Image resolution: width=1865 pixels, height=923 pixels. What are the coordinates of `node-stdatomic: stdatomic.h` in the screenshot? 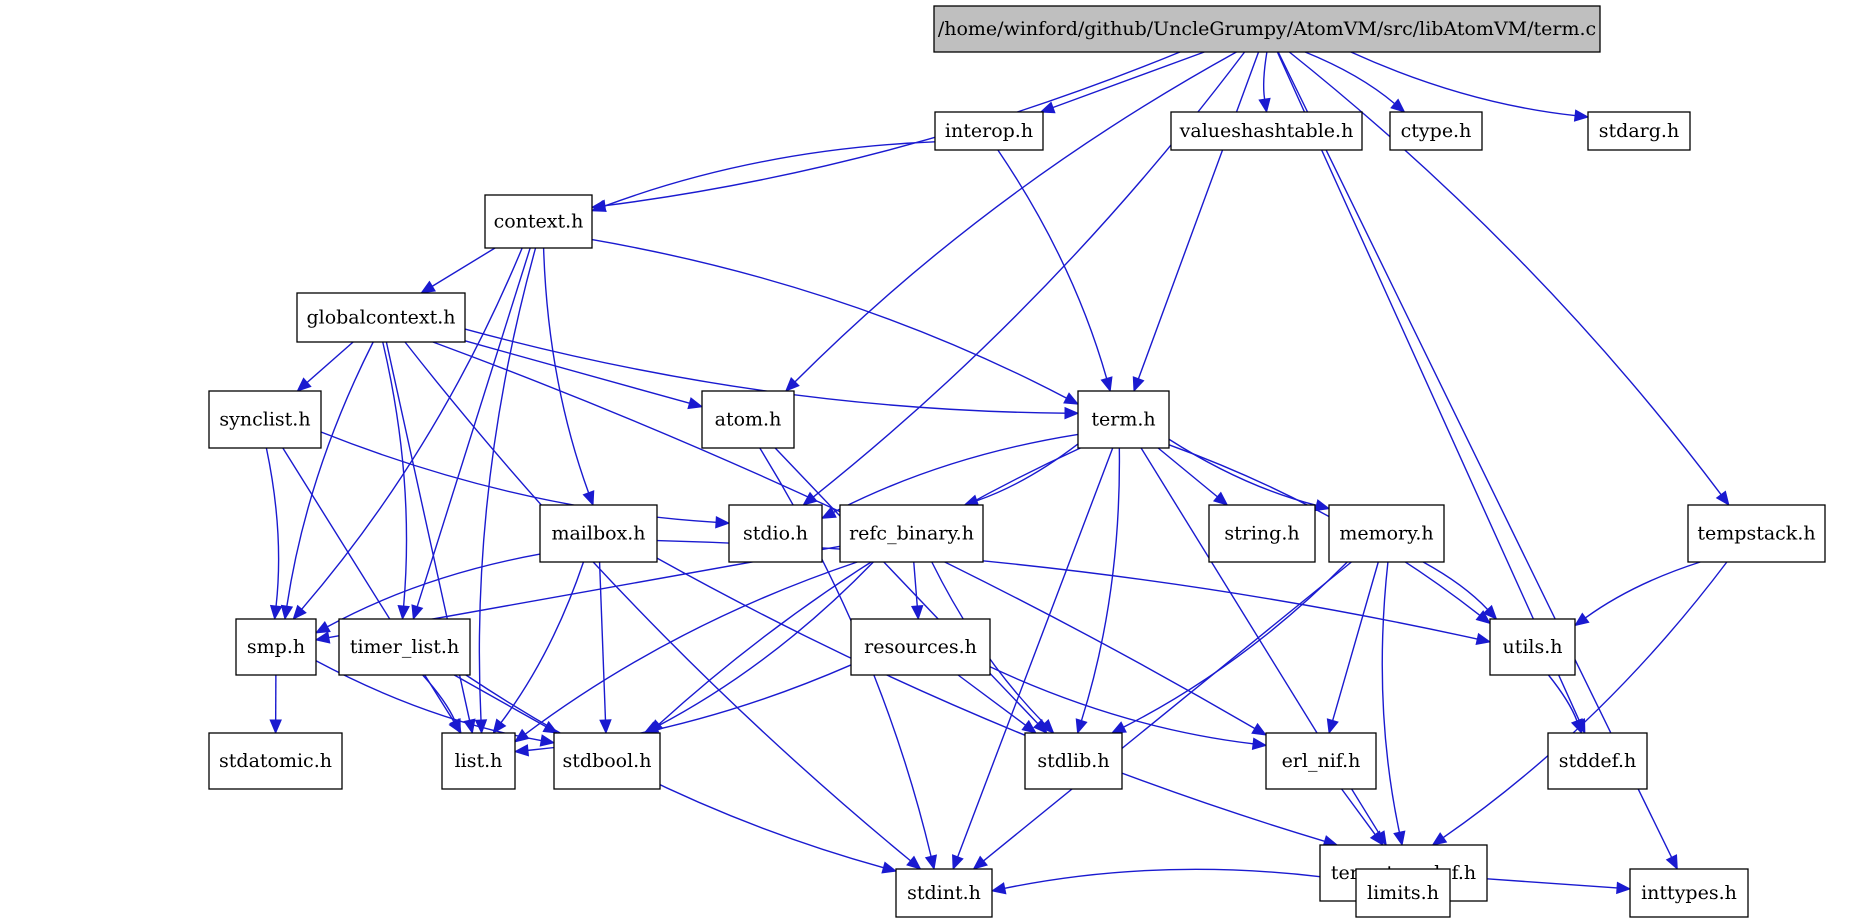 It's located at (275, 761).